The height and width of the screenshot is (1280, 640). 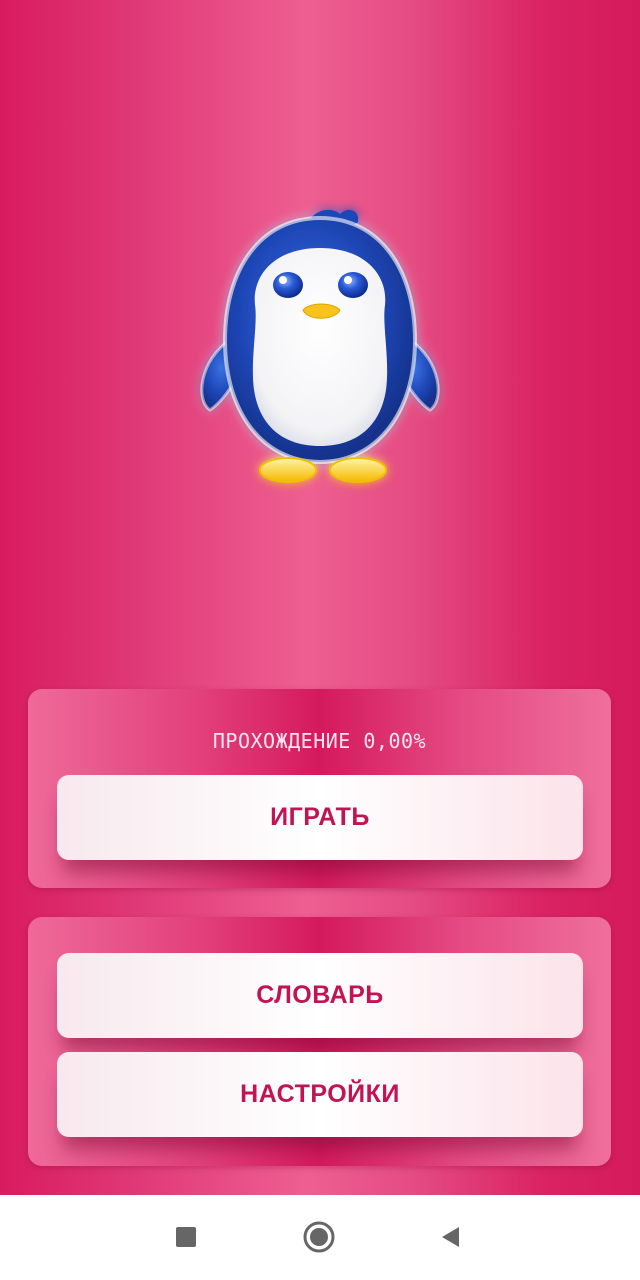 I want to click on circle-icon, so click(x=319, y=1237).